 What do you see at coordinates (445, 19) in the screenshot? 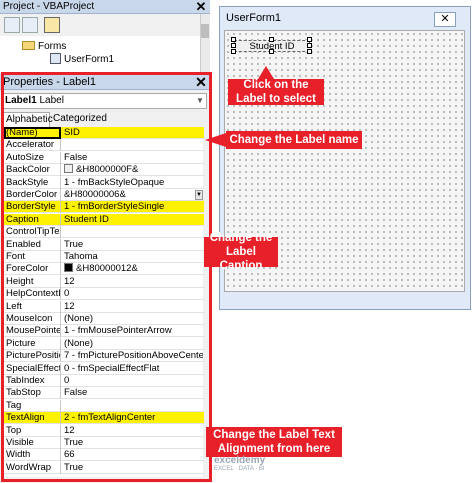
I see `userform-close-icon: ✕` at bounding box center [445, 19].